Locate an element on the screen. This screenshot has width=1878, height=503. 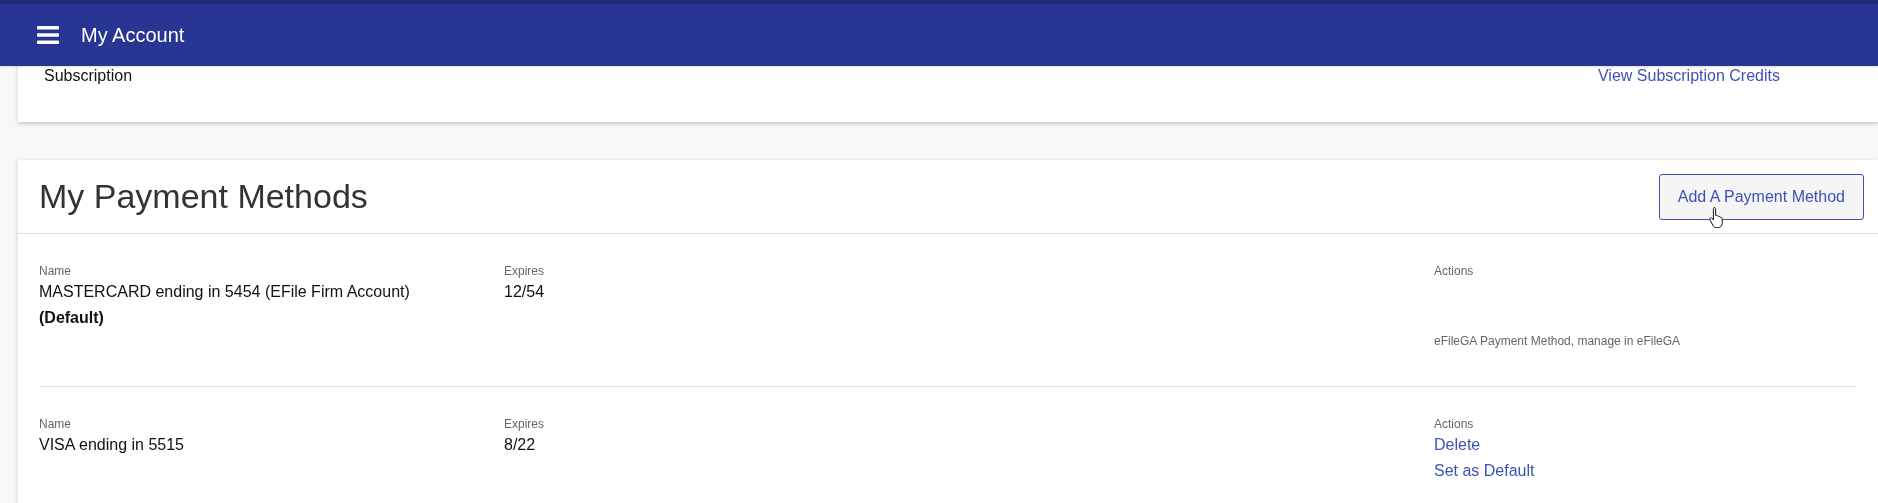
expiry-date: 12/54 is located at coordinates (524, 292).